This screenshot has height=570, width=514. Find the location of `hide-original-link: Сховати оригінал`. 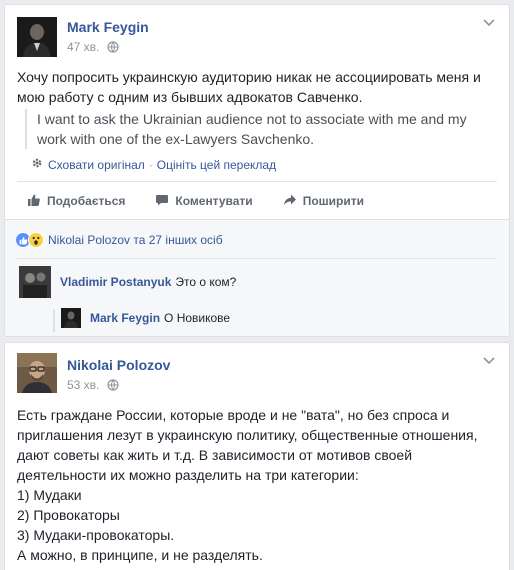

hide-original-link: Сховати оригінал is located at coordinates (96, 165).